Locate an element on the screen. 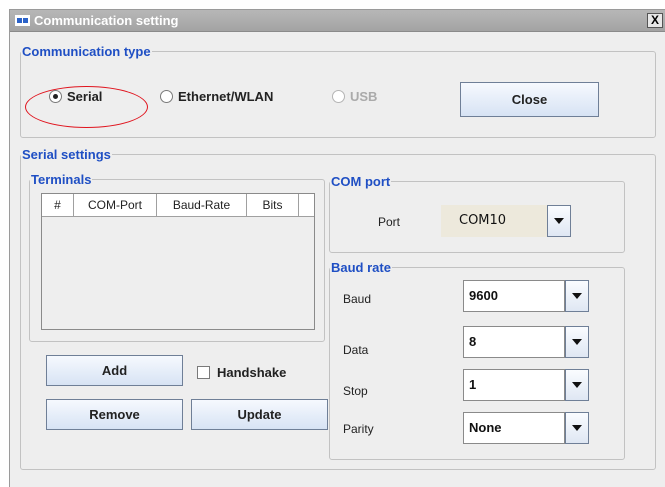  terminals-table-header: # COM-Port Baud-Rate Bits is located at coordinates (178, 205).